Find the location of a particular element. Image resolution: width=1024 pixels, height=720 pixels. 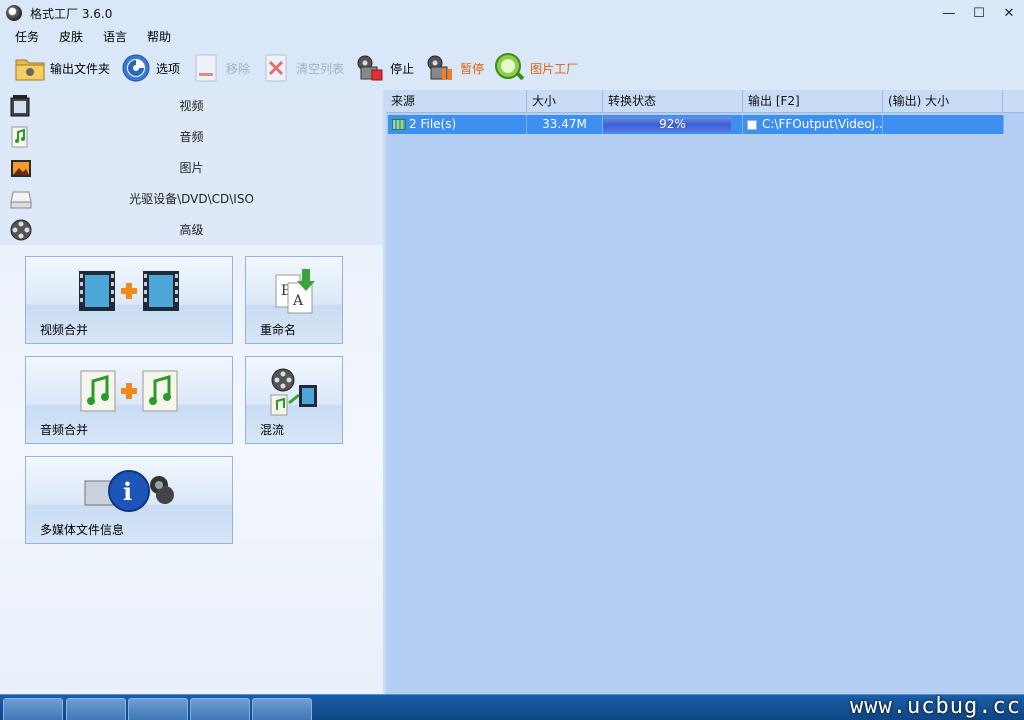

svg-text: i is located at coordinates (127, 491).